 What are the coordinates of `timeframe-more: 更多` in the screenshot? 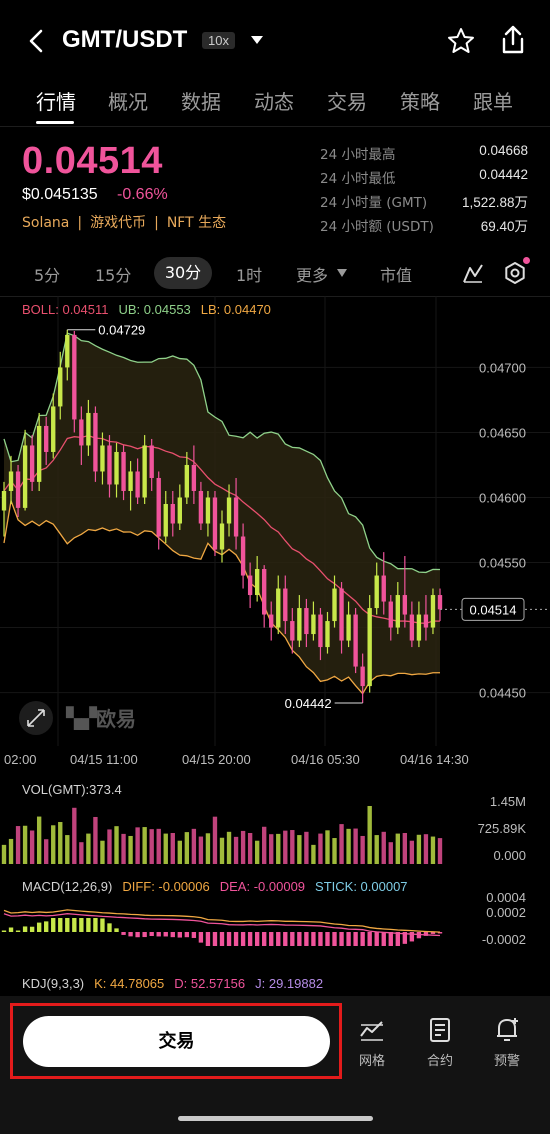 It's located at (312, 274).